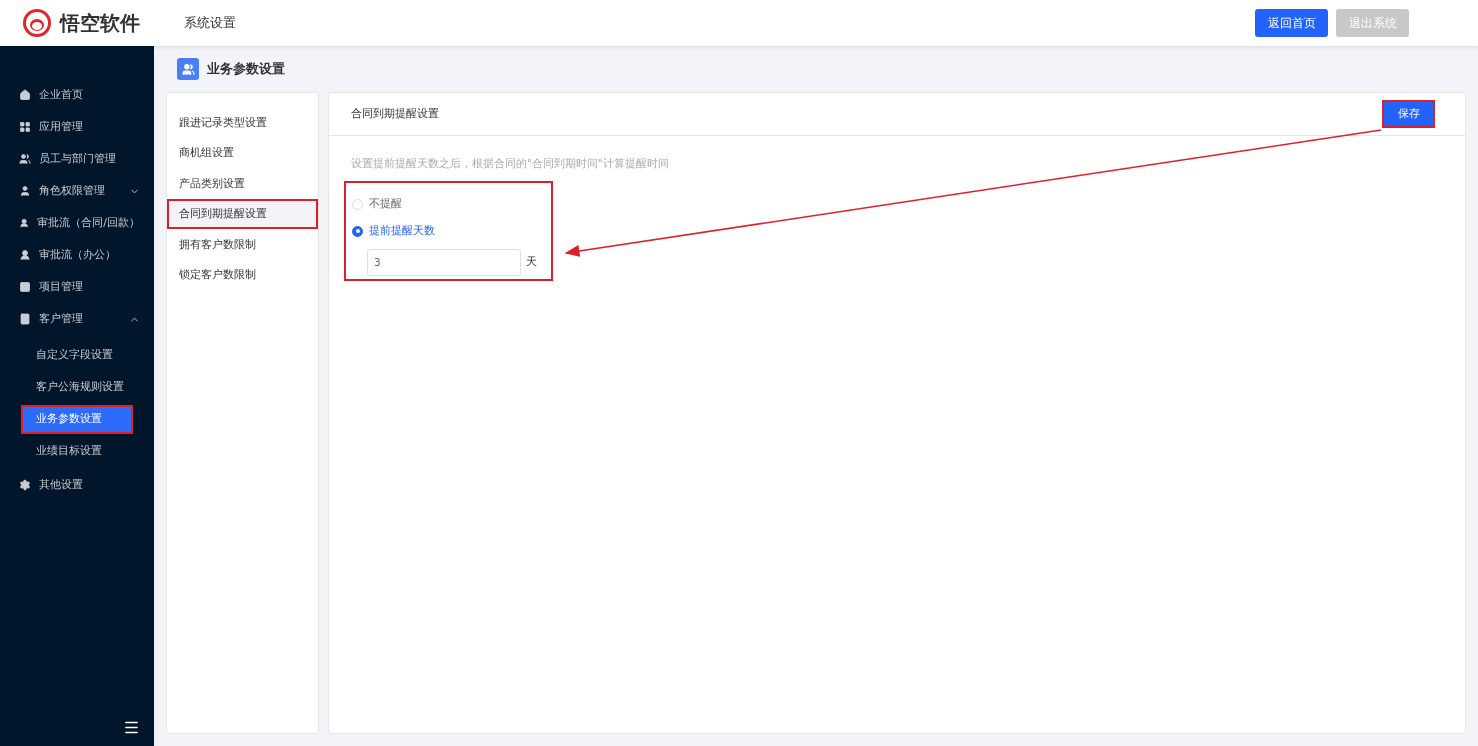  I want to click on sidebar-subitem: 业绩目标设置, so click(77, 451).